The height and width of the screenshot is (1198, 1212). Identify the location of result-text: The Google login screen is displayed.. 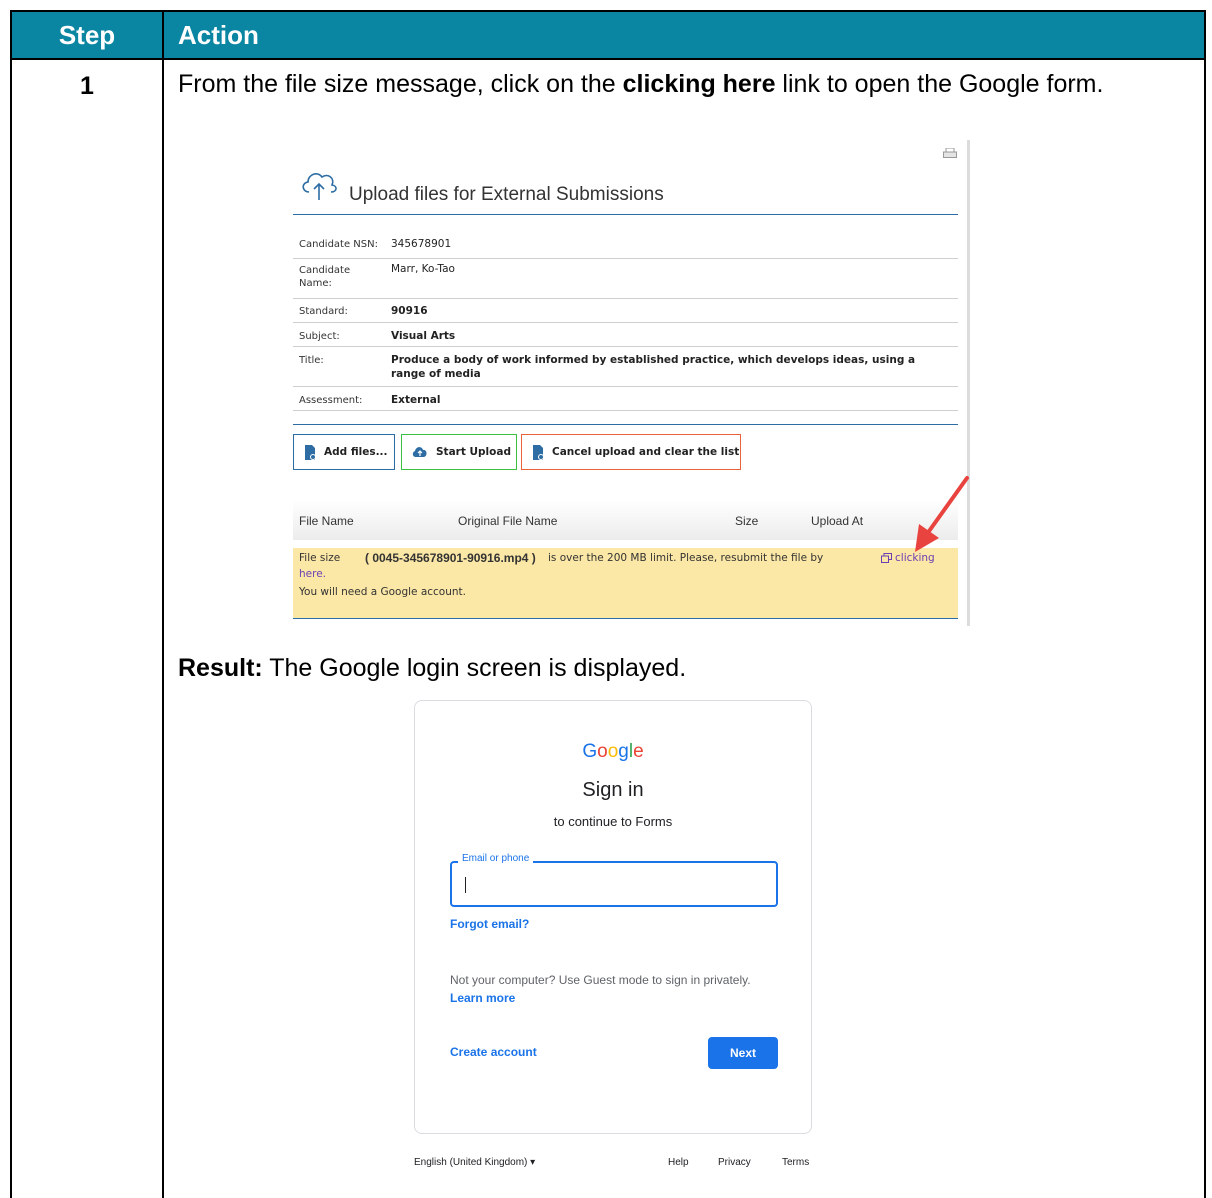
(474, 668).